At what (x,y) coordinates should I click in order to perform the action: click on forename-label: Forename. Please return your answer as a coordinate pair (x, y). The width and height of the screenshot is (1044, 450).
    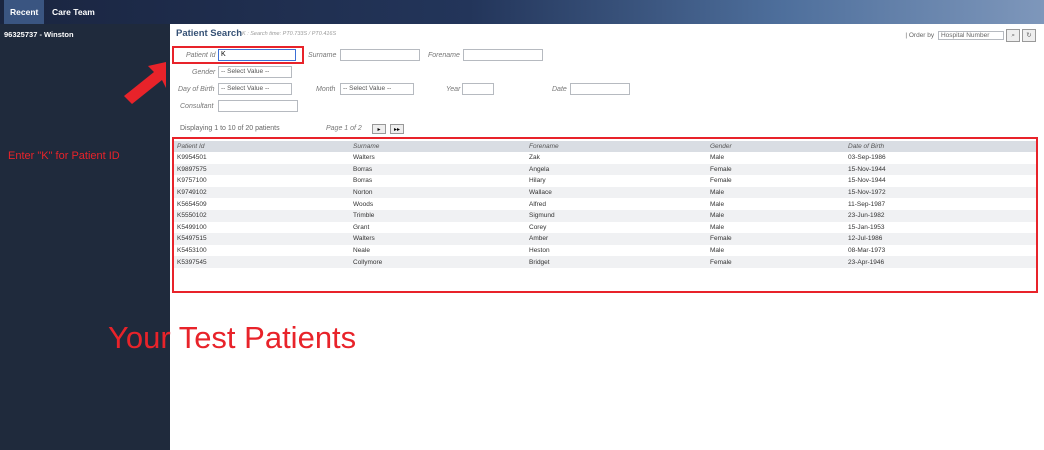
    Looking at the image, I should click on (444, 55).